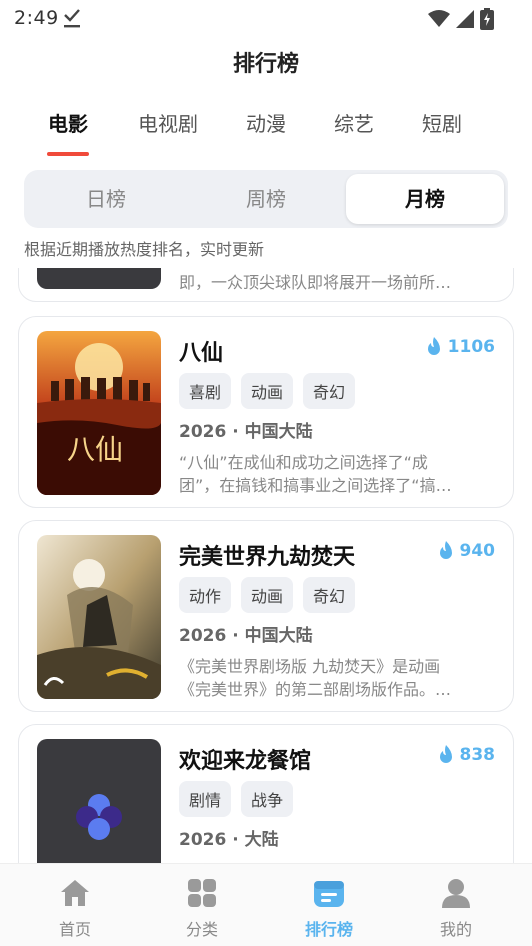  I want to click on nav-label: 分类, so click(201, 929).